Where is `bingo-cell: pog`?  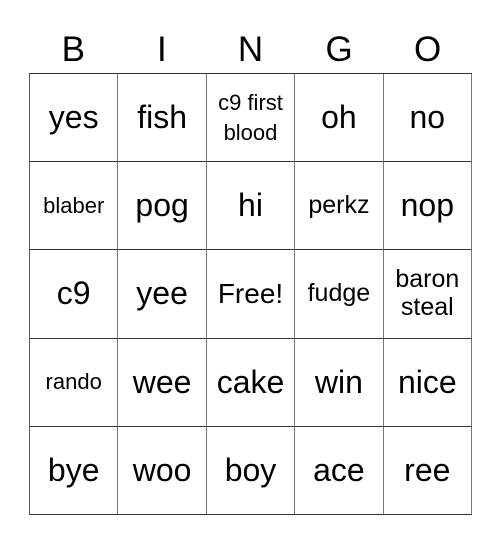
bingo-cell: pog is located at coordinates (162, 206).